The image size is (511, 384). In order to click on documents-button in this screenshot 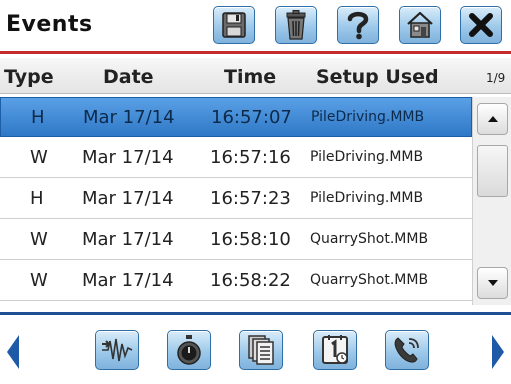, I will do `click(261, 350)`.